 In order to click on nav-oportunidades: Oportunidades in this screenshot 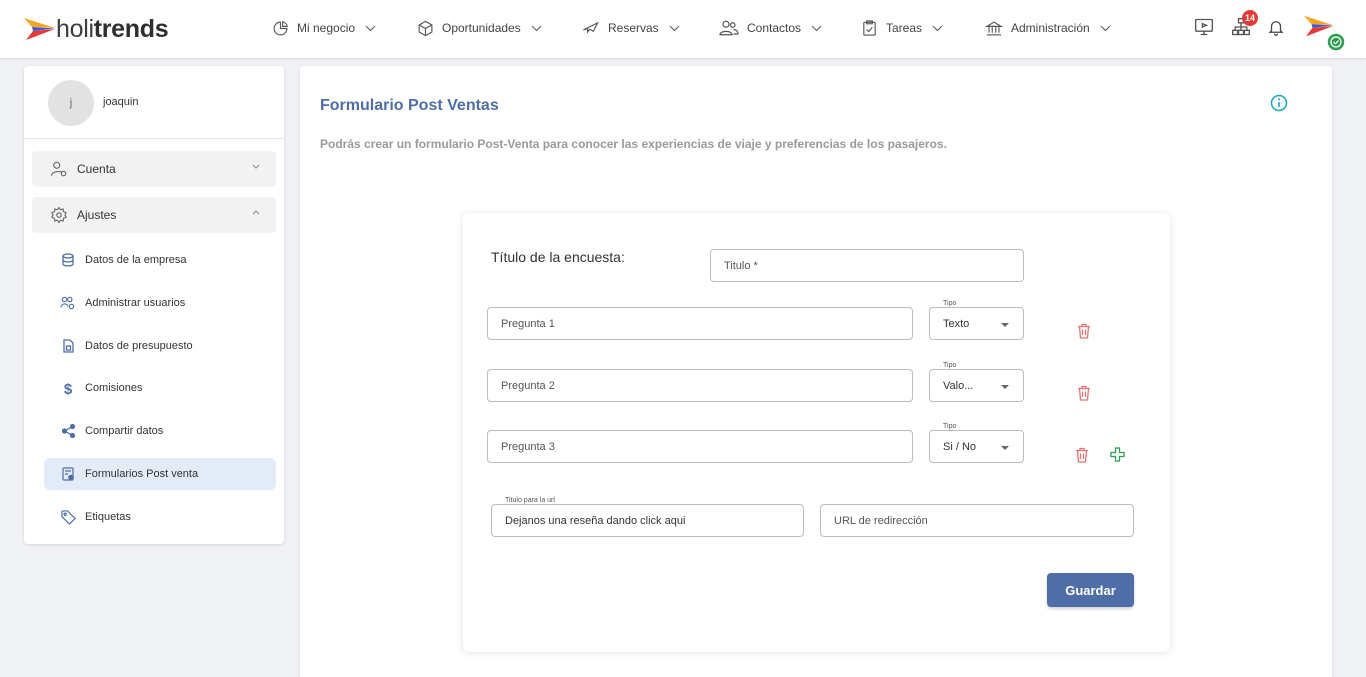, I will do `click(479, 28)`.